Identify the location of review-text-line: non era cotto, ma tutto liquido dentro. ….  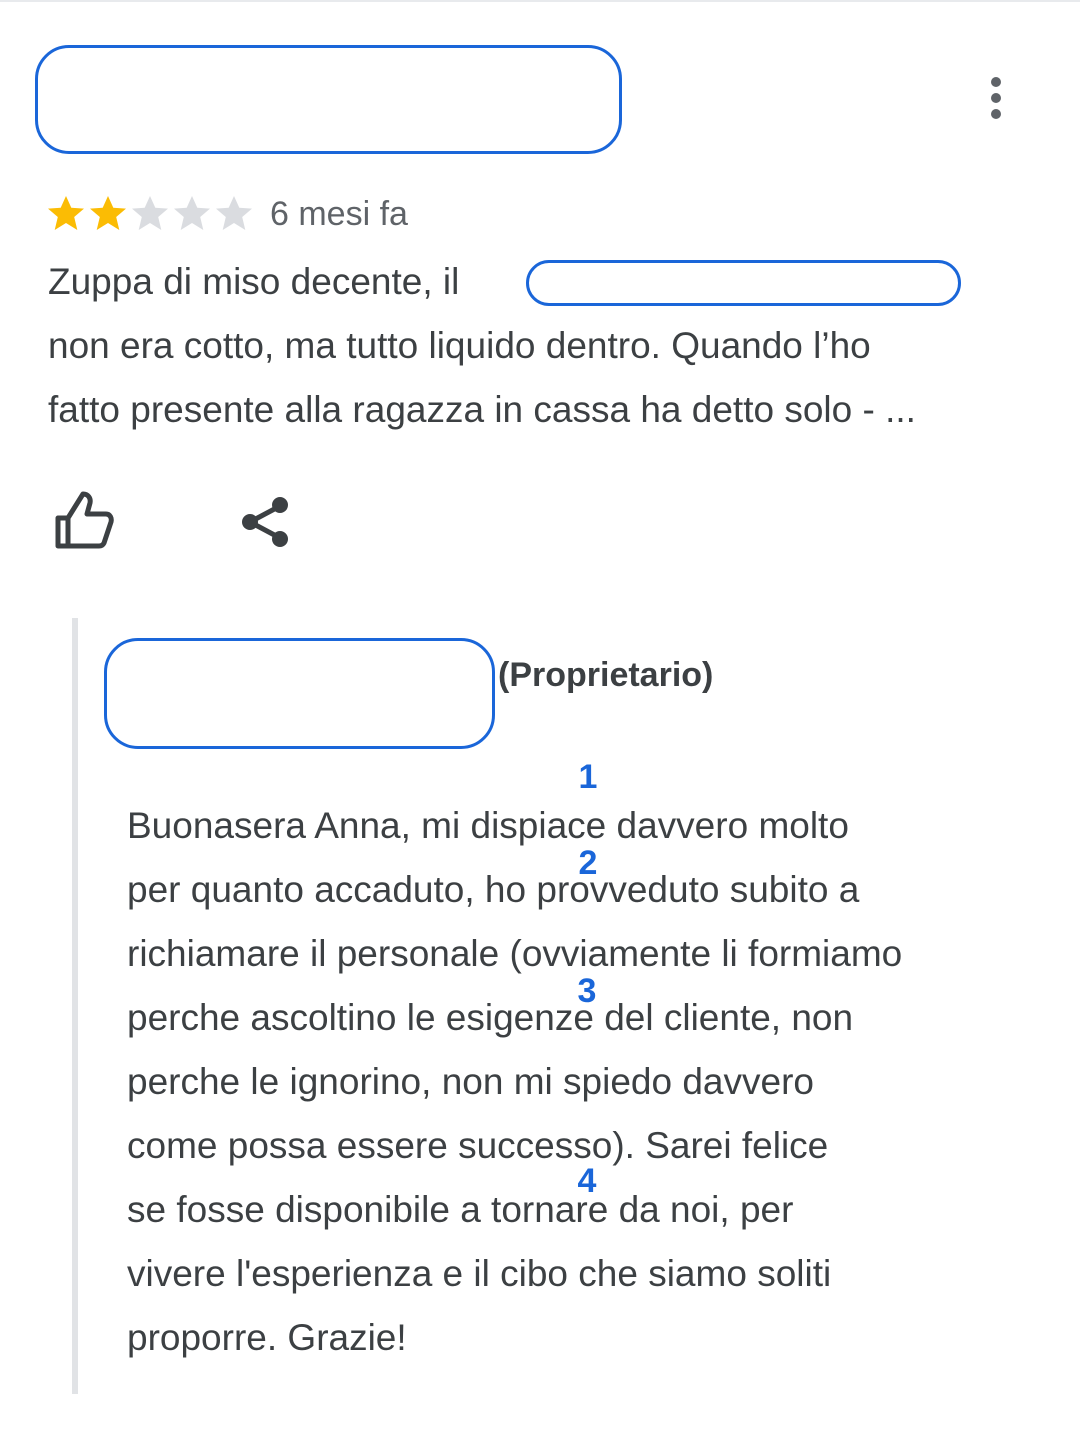
(459, 345).